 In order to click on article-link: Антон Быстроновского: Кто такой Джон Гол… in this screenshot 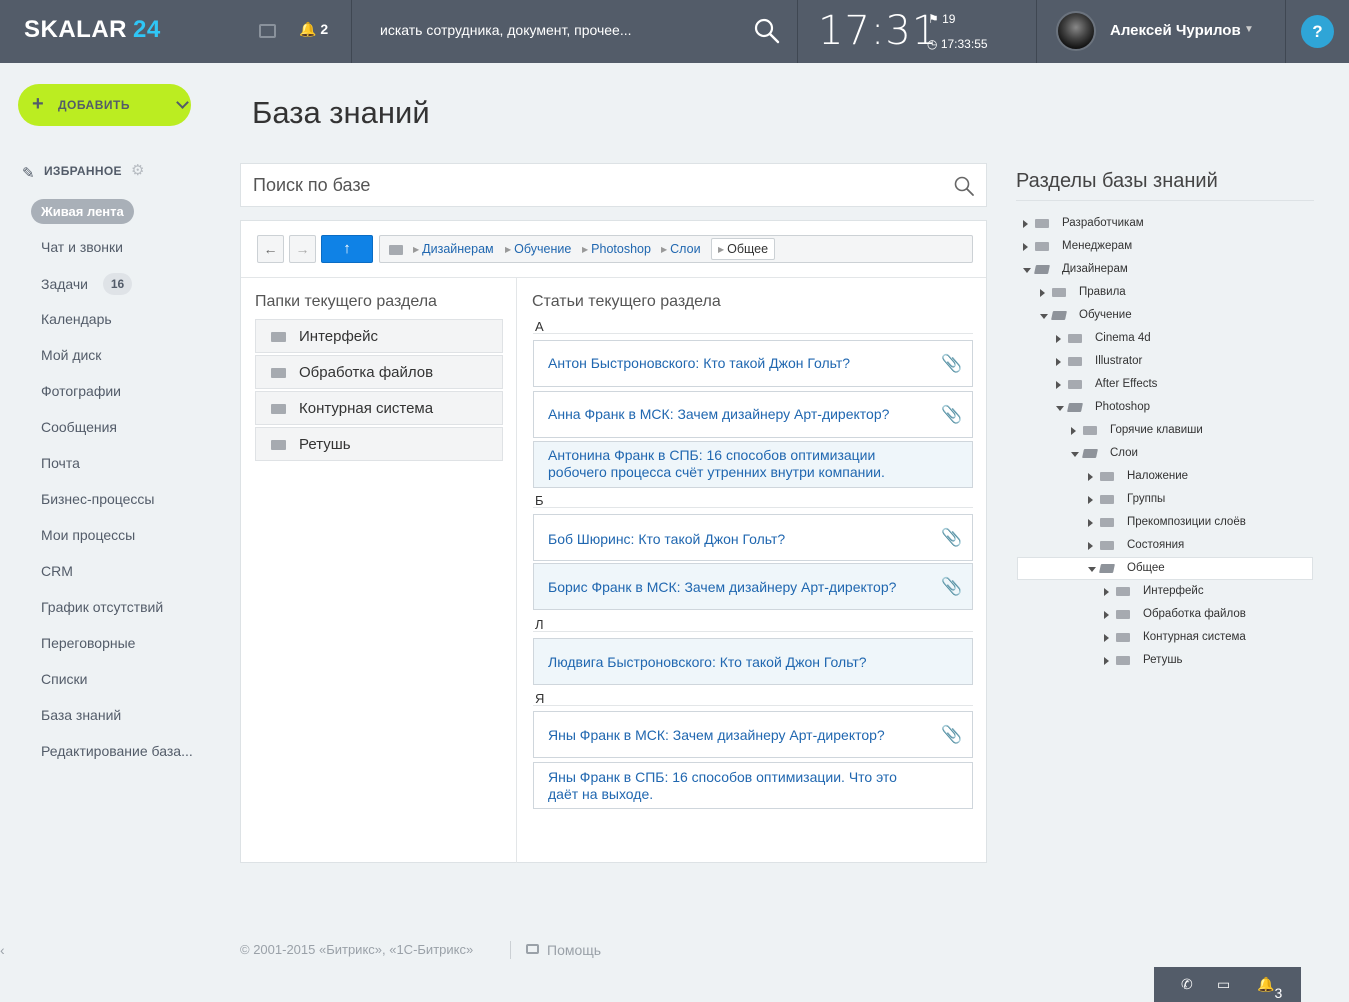, I will do `click(753, 363)`.